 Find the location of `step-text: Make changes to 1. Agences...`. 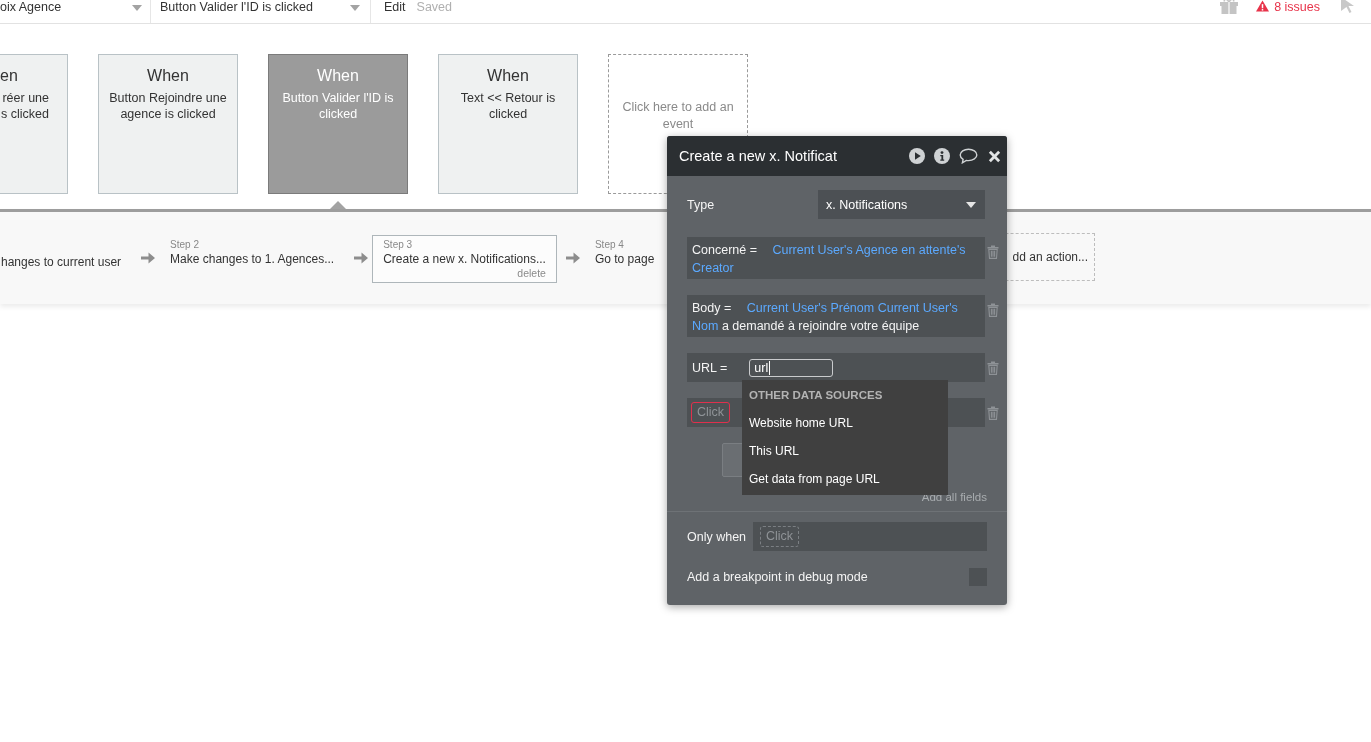

step-text: Make changes to 1. Agences... is located at coordinates (252, 259).